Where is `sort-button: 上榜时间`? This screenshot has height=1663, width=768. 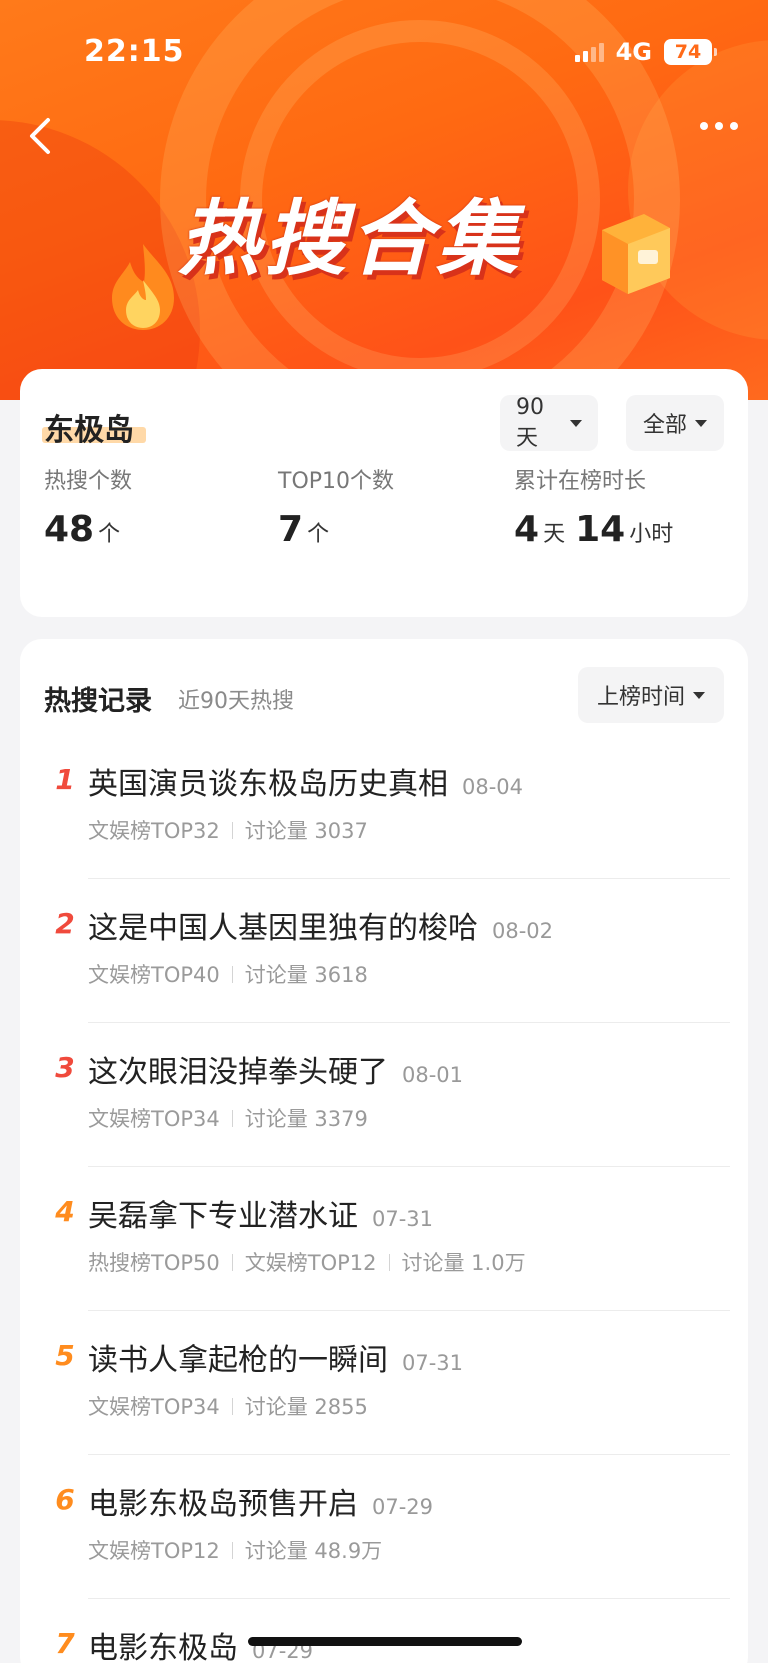 sort-button: 上榜时间 is located at coordinates (651, 695).